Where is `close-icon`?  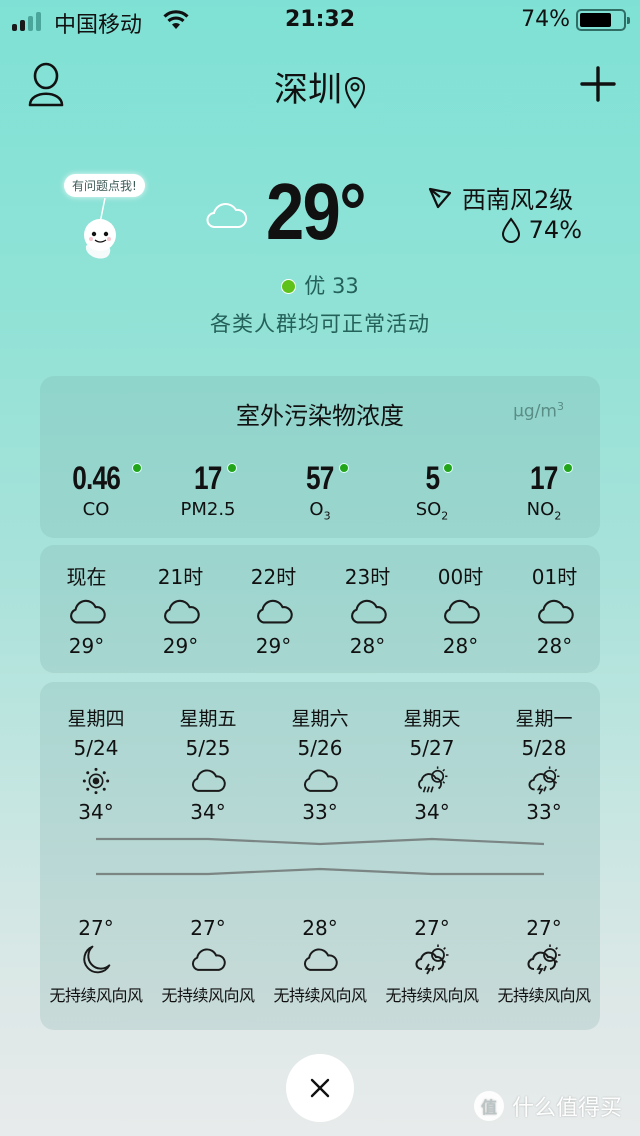
close-icon is located at coordinates (320, 1088).